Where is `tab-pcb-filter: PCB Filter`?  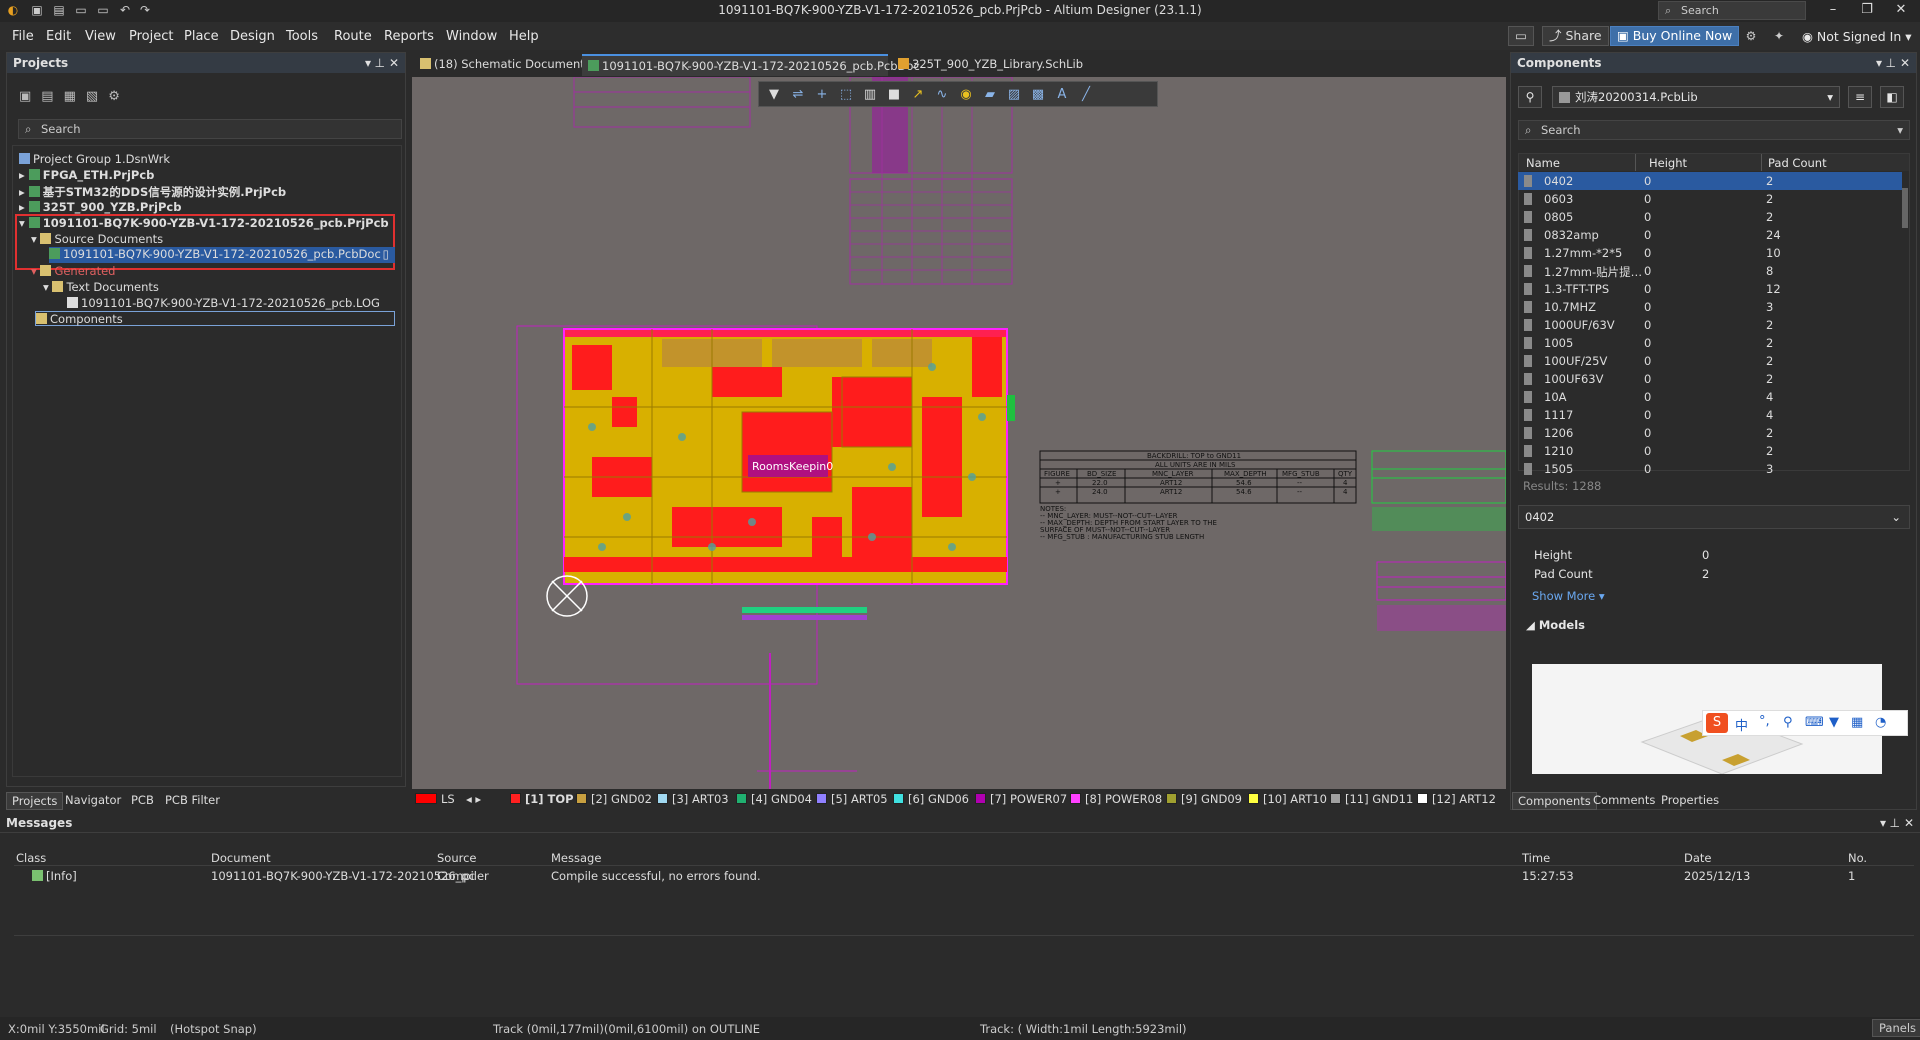
tab-pcb-filter: PCB Filter is located at coordinates (192, 801).